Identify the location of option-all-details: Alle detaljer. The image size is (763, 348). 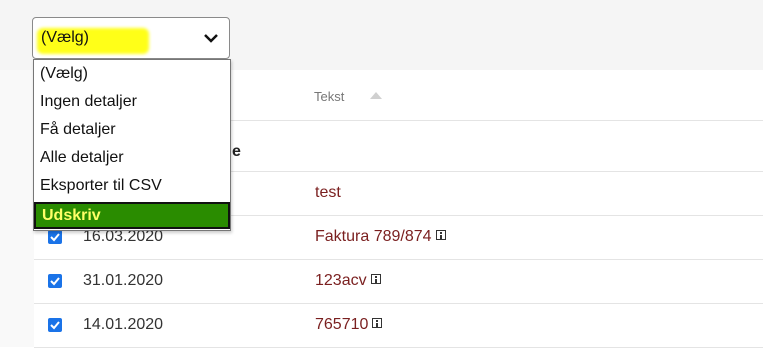
(132, 157).